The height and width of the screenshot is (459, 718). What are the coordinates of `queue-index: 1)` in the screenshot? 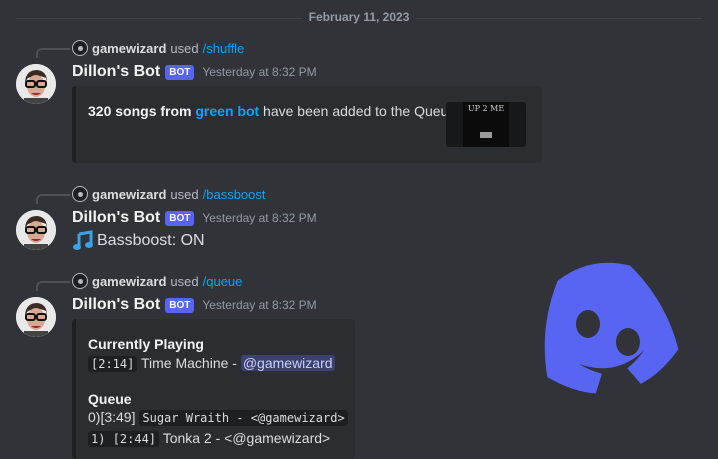 It's located at (98, 439).